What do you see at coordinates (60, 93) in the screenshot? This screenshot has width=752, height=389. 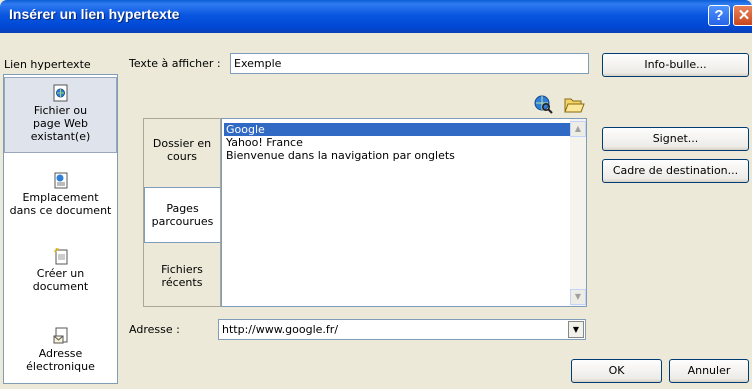 I see `web-page-icon` at bounding box center [60, 93].